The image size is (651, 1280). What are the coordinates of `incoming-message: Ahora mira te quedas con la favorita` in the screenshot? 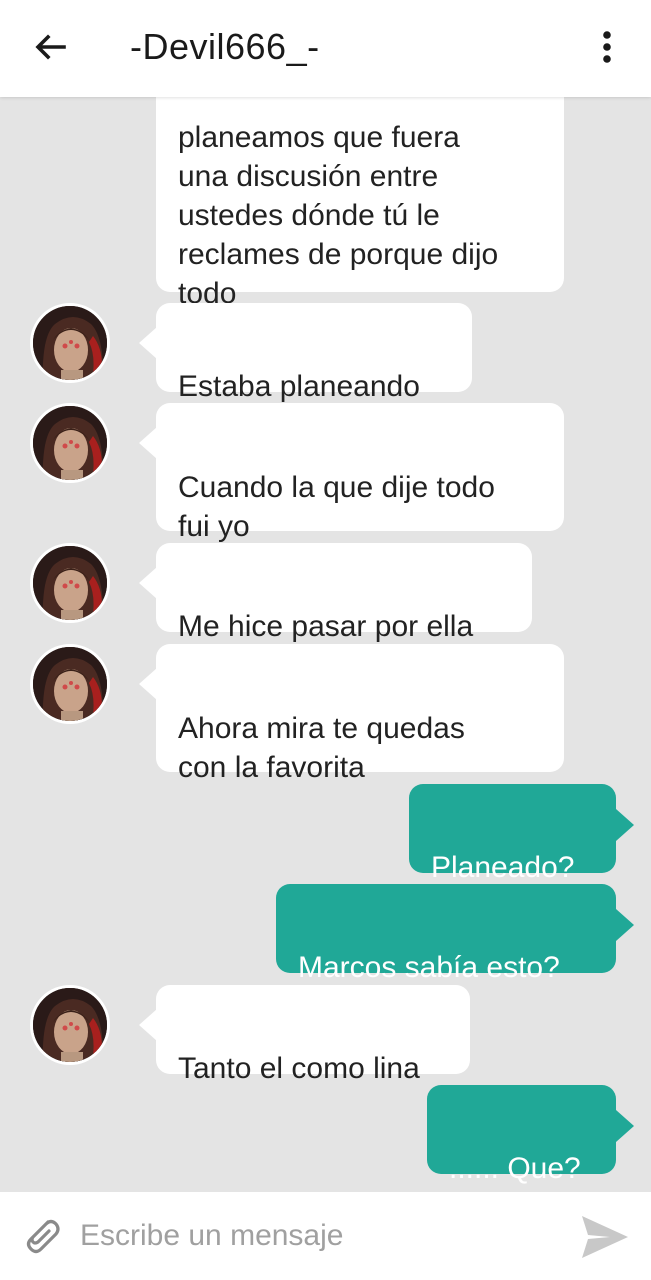 It's located at (360, 714).